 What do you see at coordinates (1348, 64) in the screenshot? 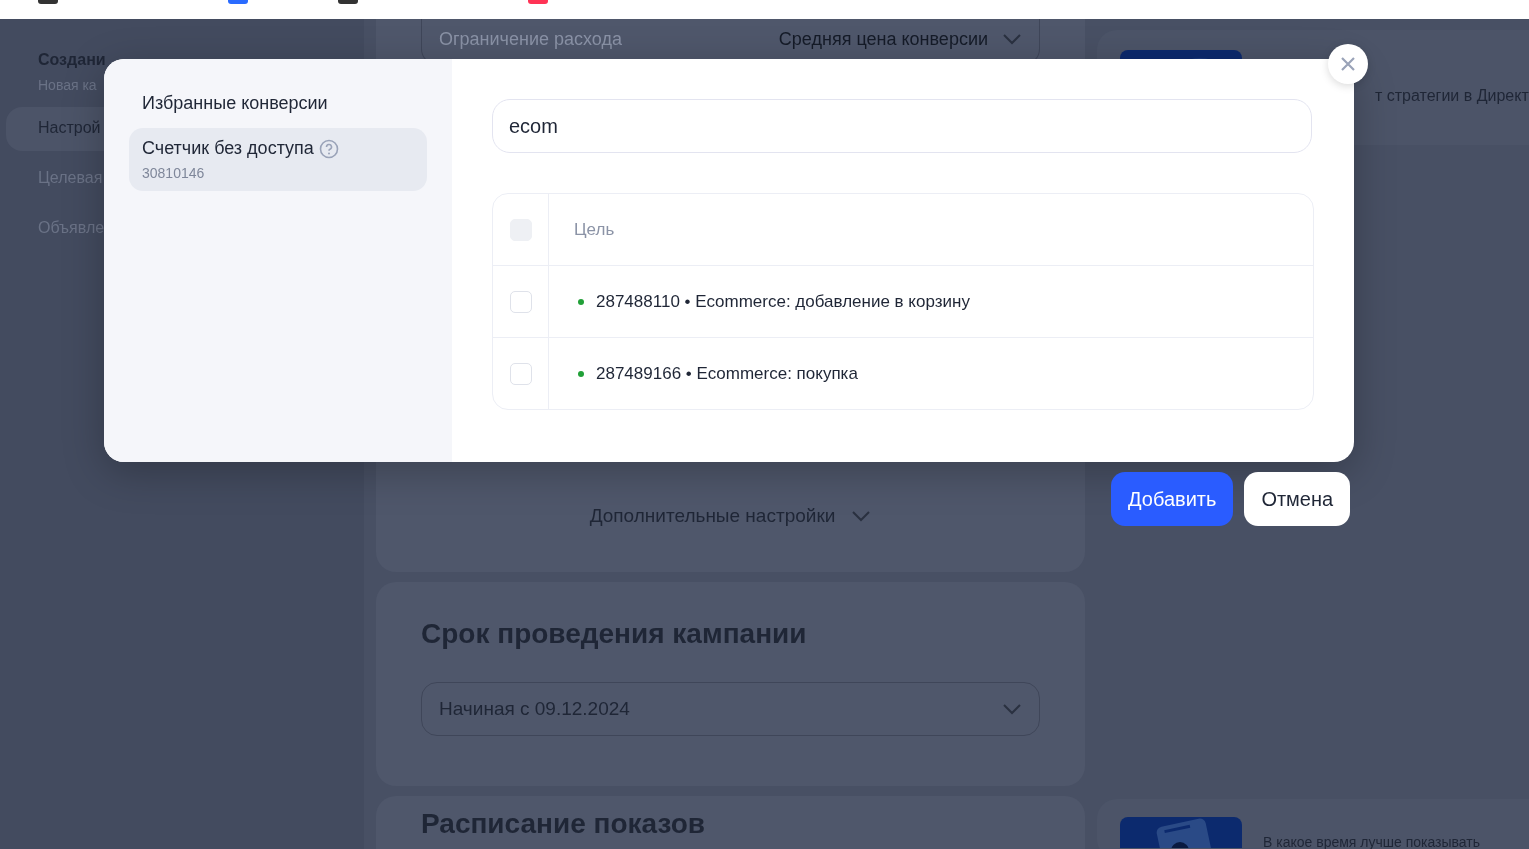
I see `close-icon` at bounding box center [1348, 64].